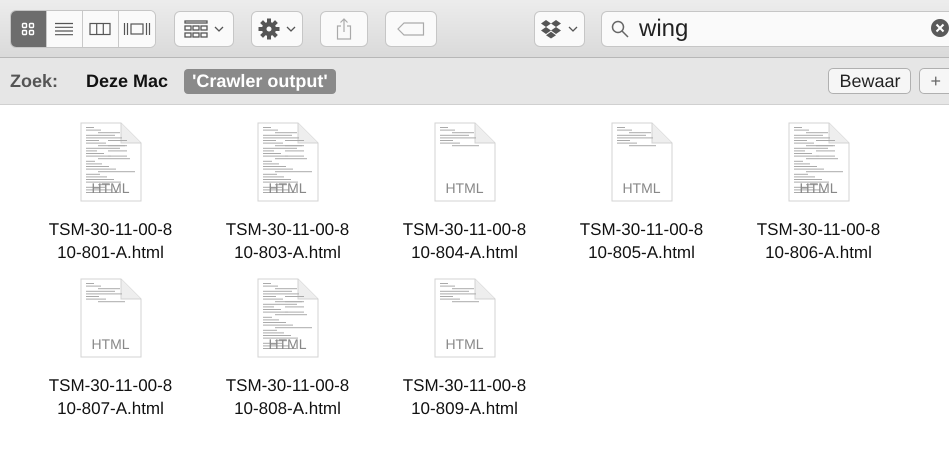  I want to click on save-button: Bewaar, so click(870, 81).